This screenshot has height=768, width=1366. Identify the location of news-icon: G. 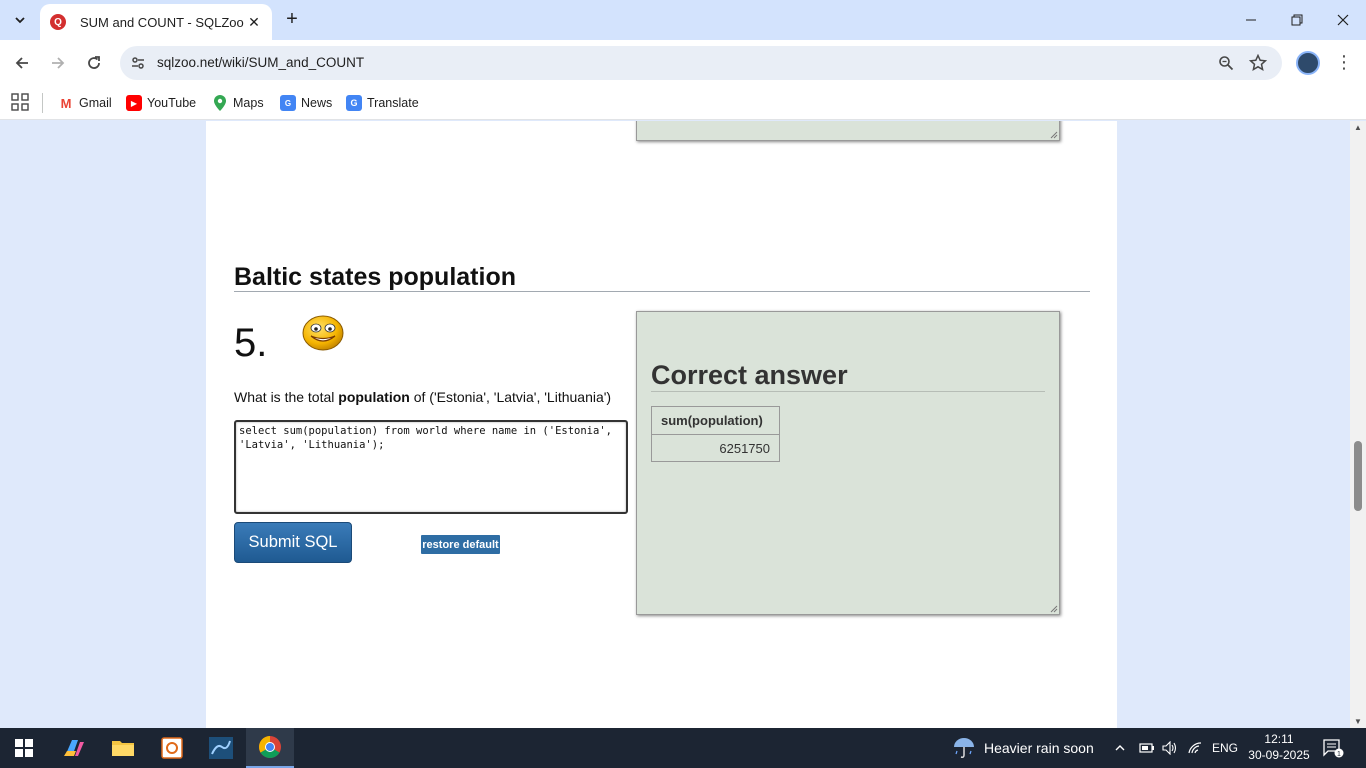
(288, 103).